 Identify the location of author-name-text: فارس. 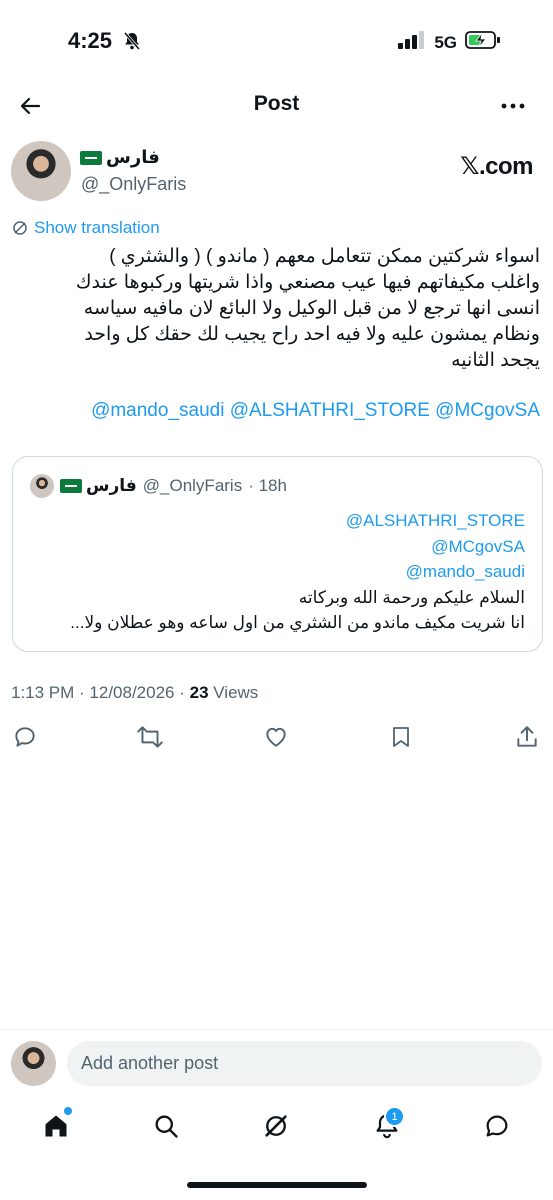
(133, 157).